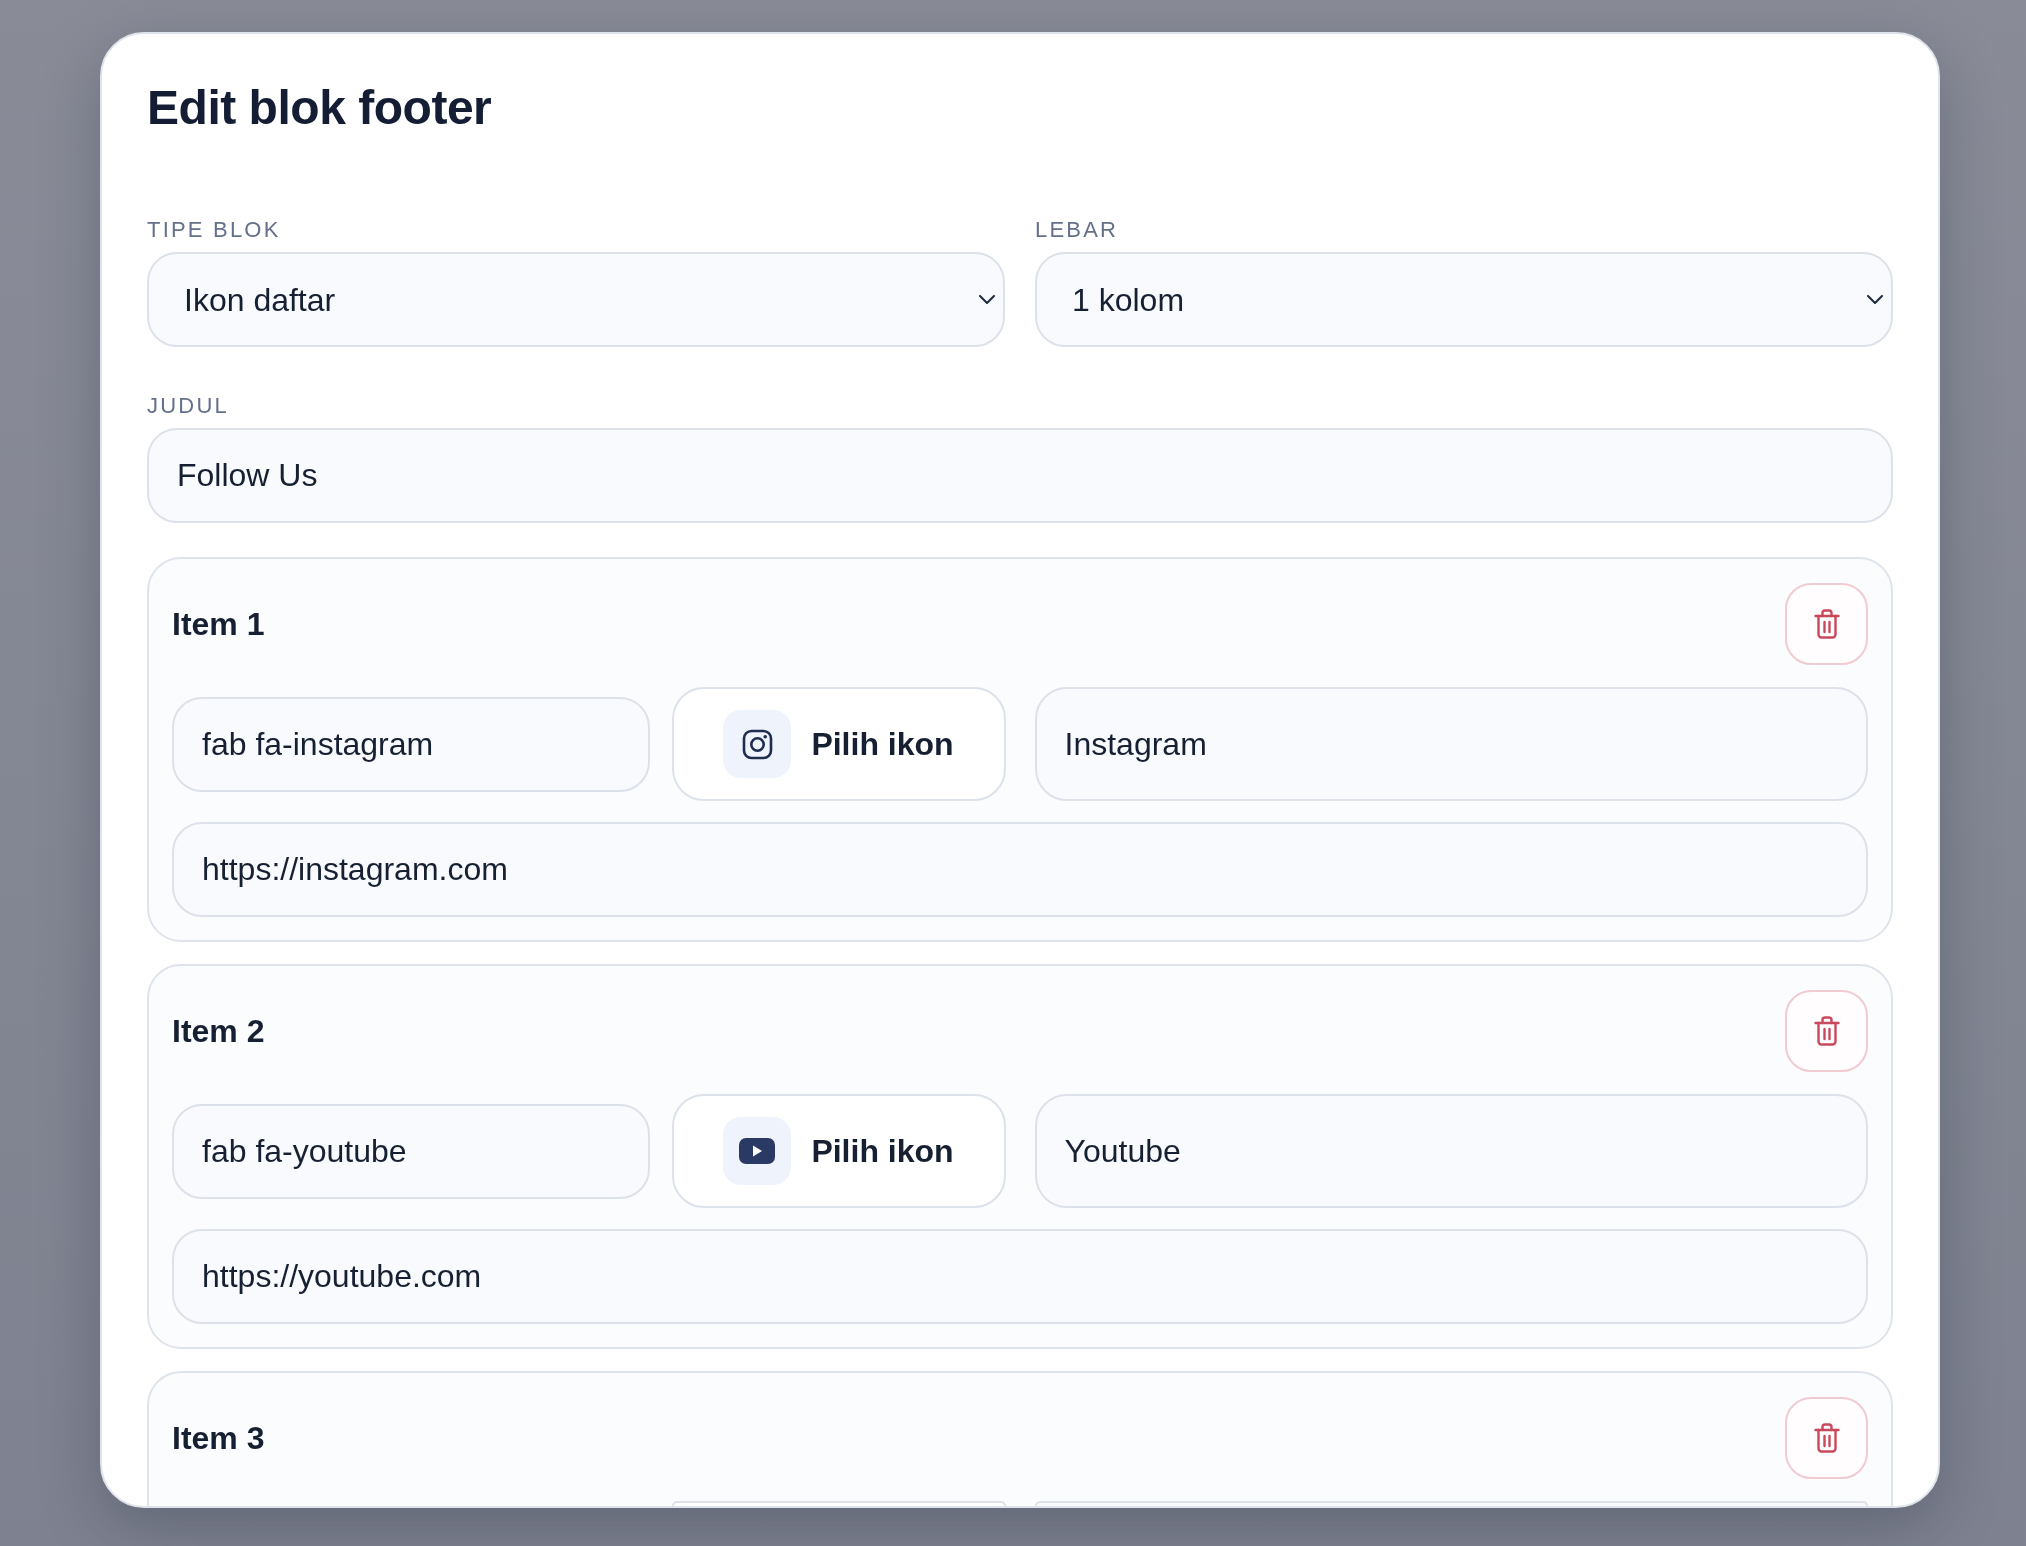  Describe the element at coordinates (1464, 299) in the screenshot. I see `select-field: 1 kolom` at that location.